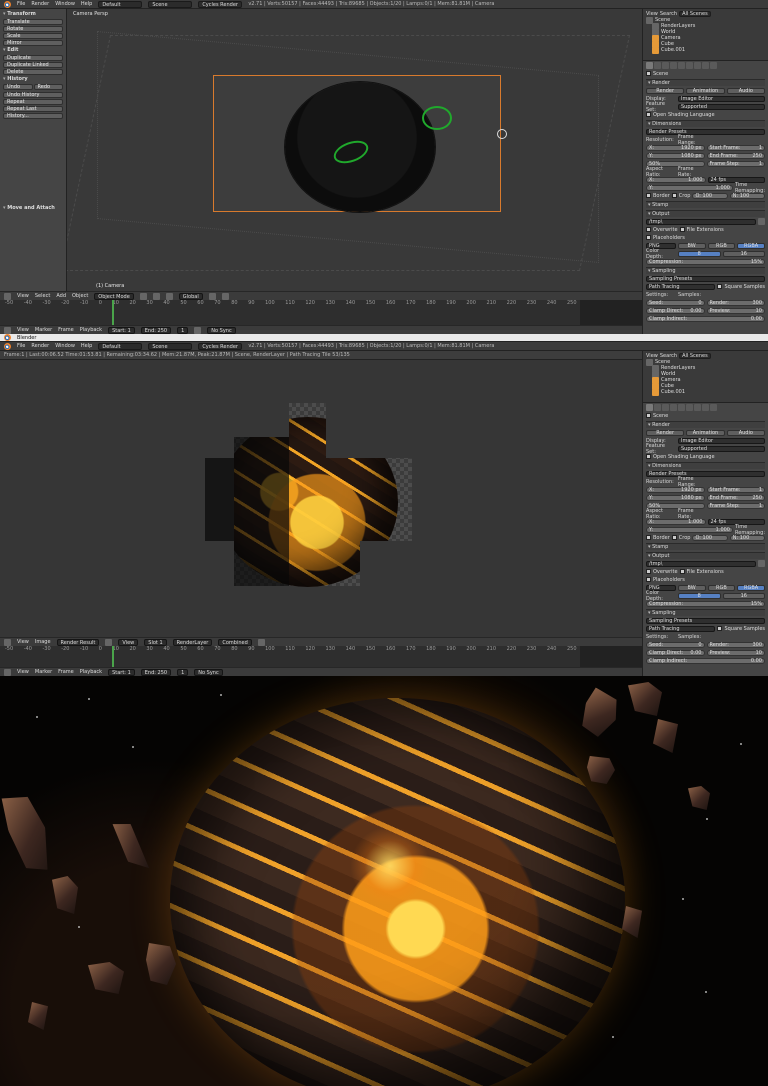 The image size is (768, 1086). Describe the element at coordinates (33, 36) in the screenshot. I see `scale-button: Scale` at that location.